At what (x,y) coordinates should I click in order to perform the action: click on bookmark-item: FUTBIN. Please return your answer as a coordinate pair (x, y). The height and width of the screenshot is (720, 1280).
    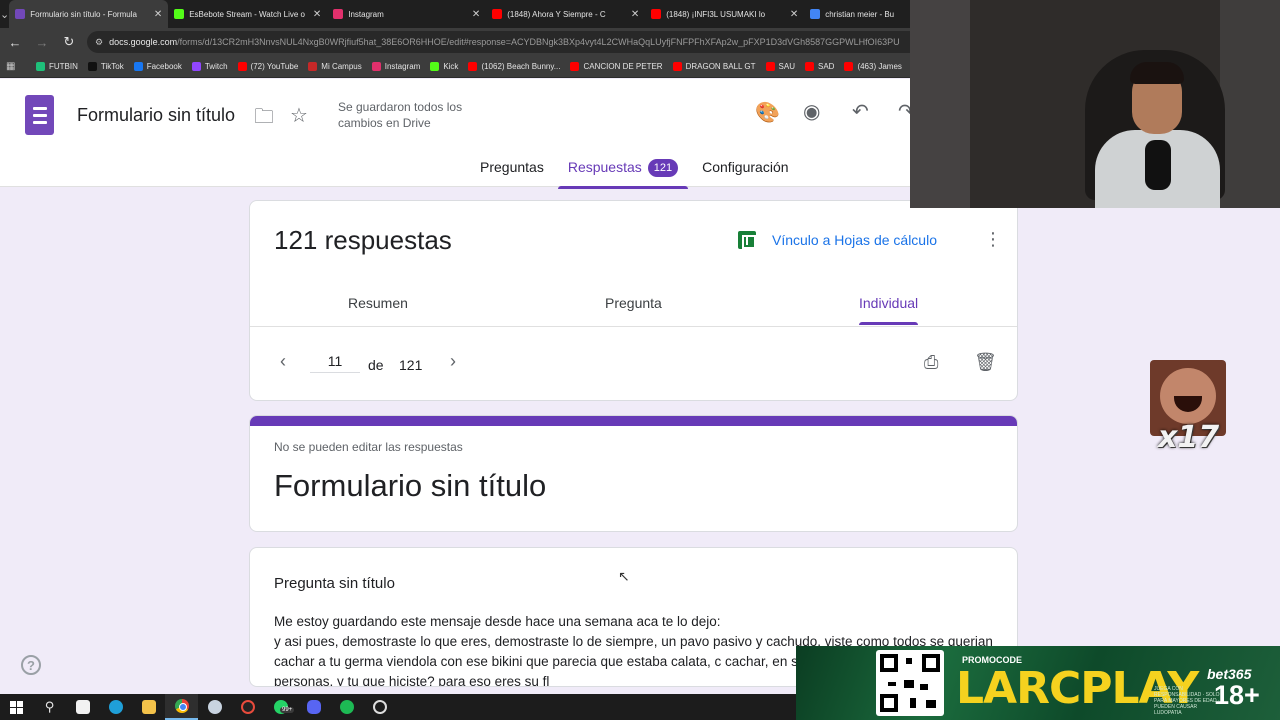
    Looking at the image, I should click on (57, 66).